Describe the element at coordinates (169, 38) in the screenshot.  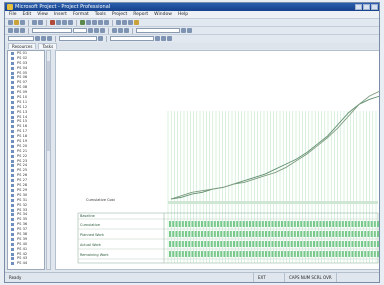
I see `calendar-icon` at that location.